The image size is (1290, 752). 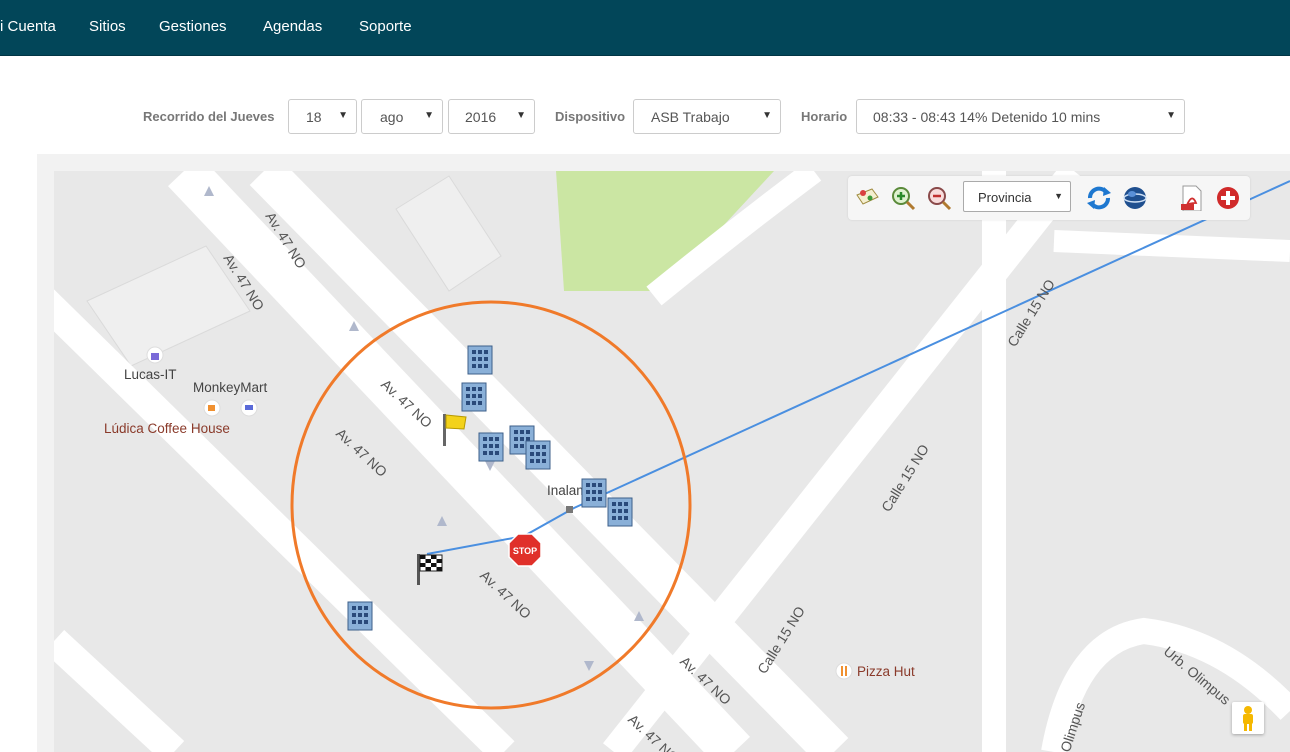 I want to click on nav-sitios: Sitios, so click(x=107, y=26).